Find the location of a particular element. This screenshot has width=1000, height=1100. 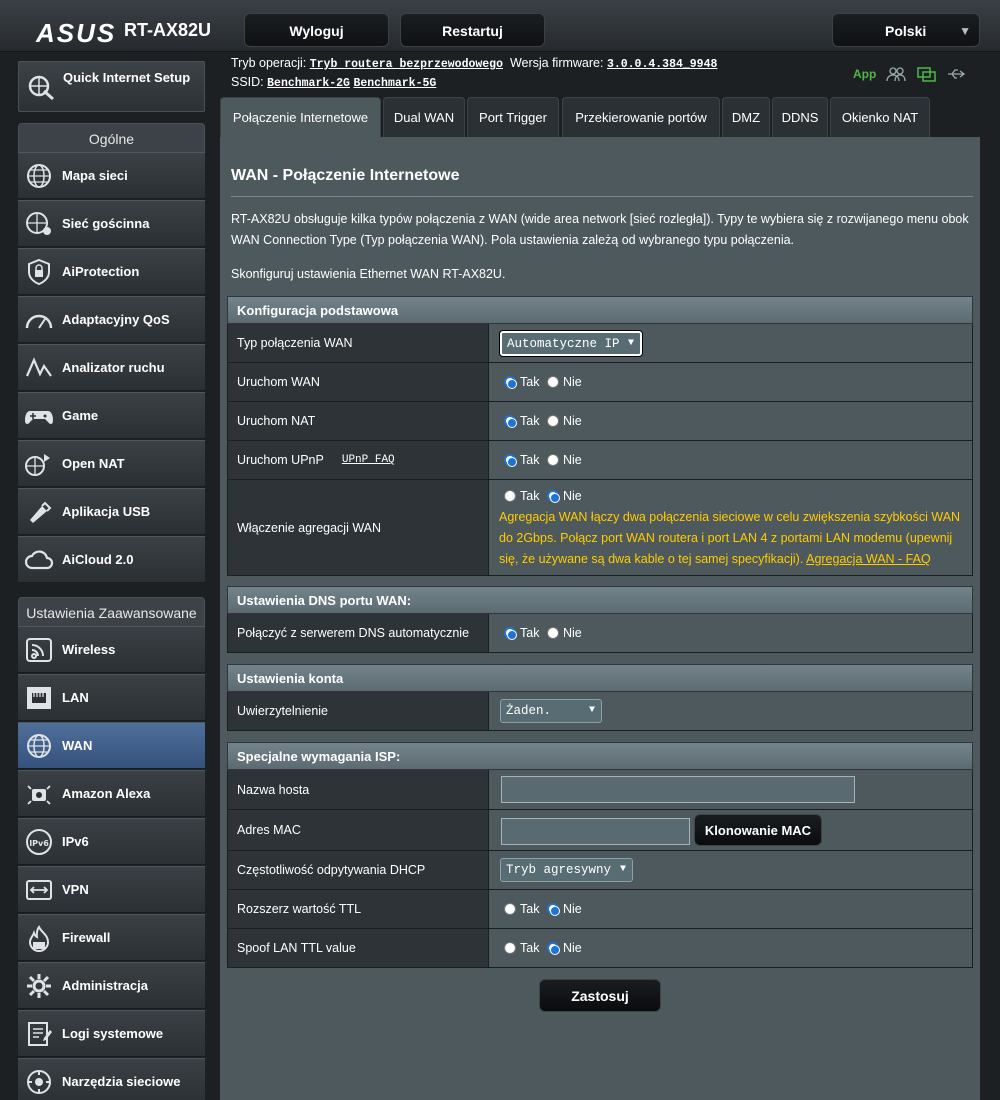

wan-type-select: Automatyczne IP ▼ is located at coordinates (571, 343).